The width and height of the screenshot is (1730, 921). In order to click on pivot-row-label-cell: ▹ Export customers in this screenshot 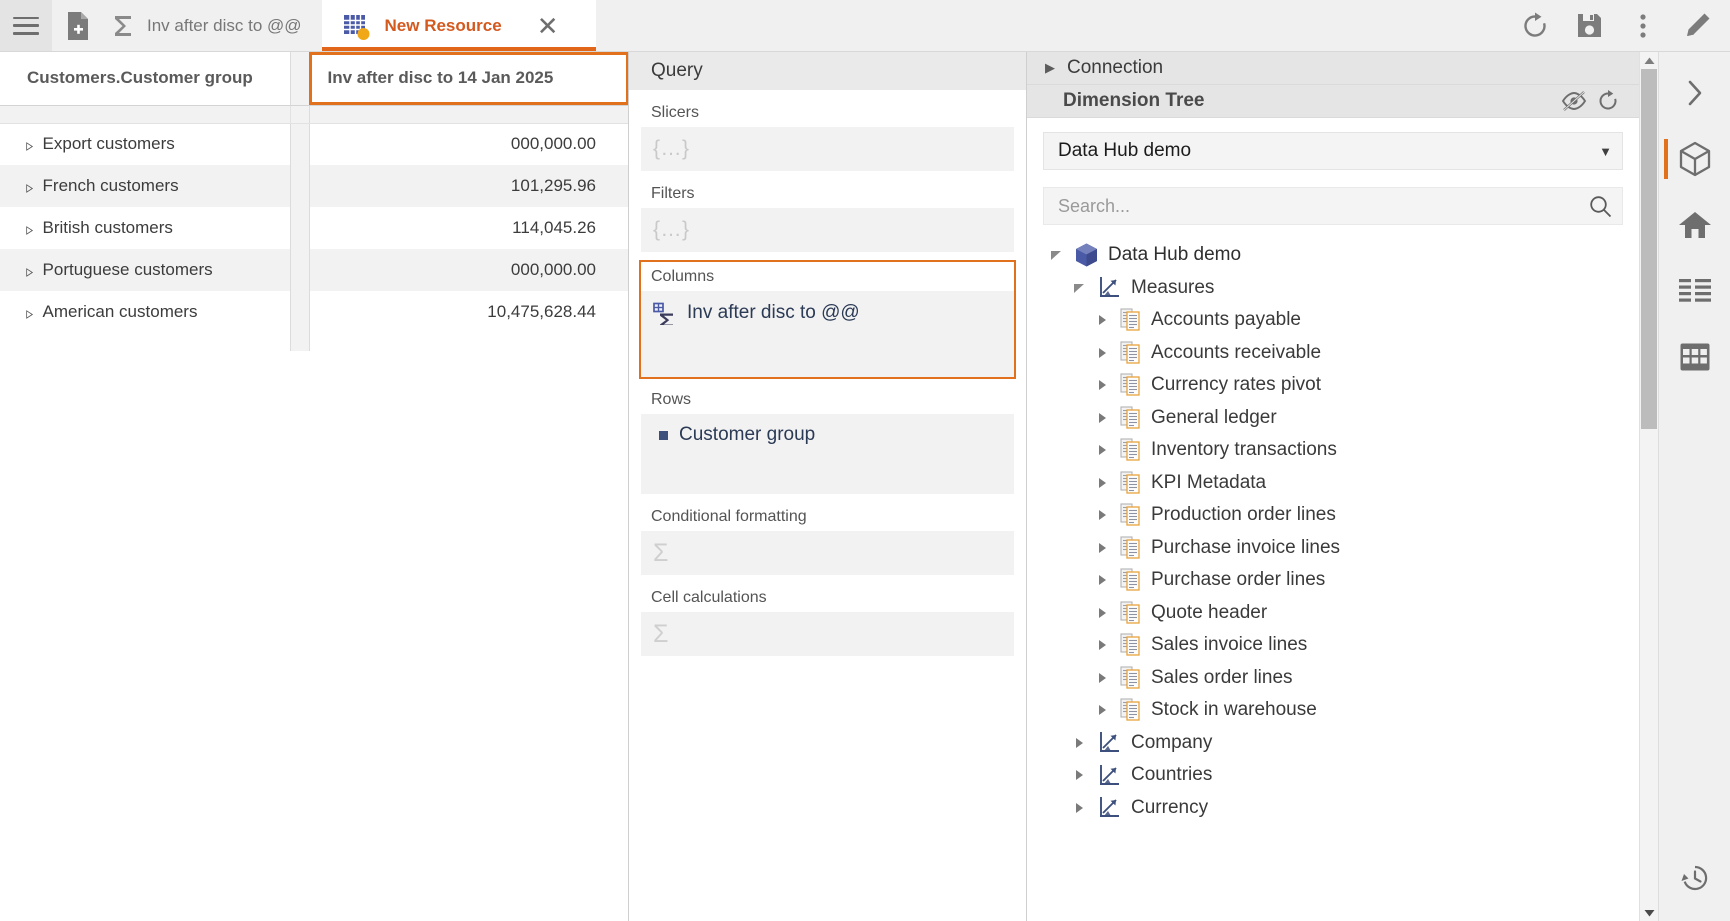, I will do `click(145, 144)`.